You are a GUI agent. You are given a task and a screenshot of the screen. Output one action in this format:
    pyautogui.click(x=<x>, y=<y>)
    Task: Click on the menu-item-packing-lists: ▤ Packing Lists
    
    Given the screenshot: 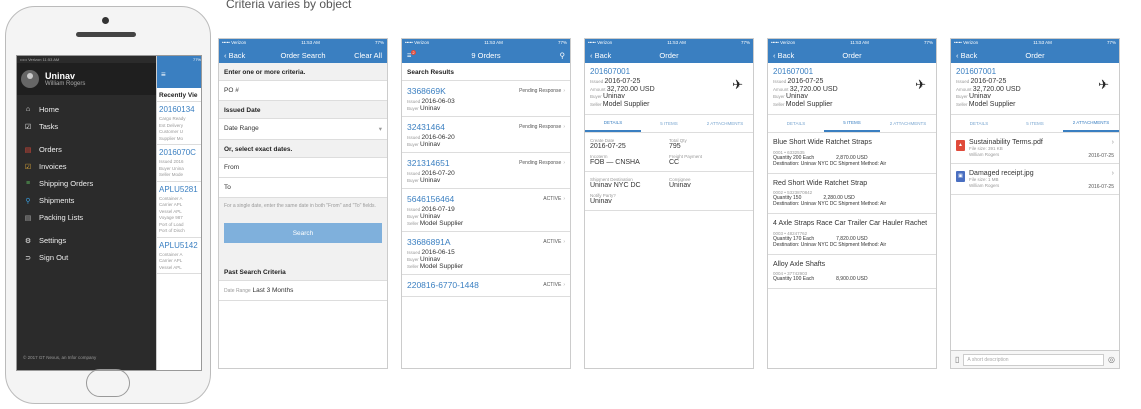 What is the action you would take?
    pyautogui.click(x=86, y=217)
    